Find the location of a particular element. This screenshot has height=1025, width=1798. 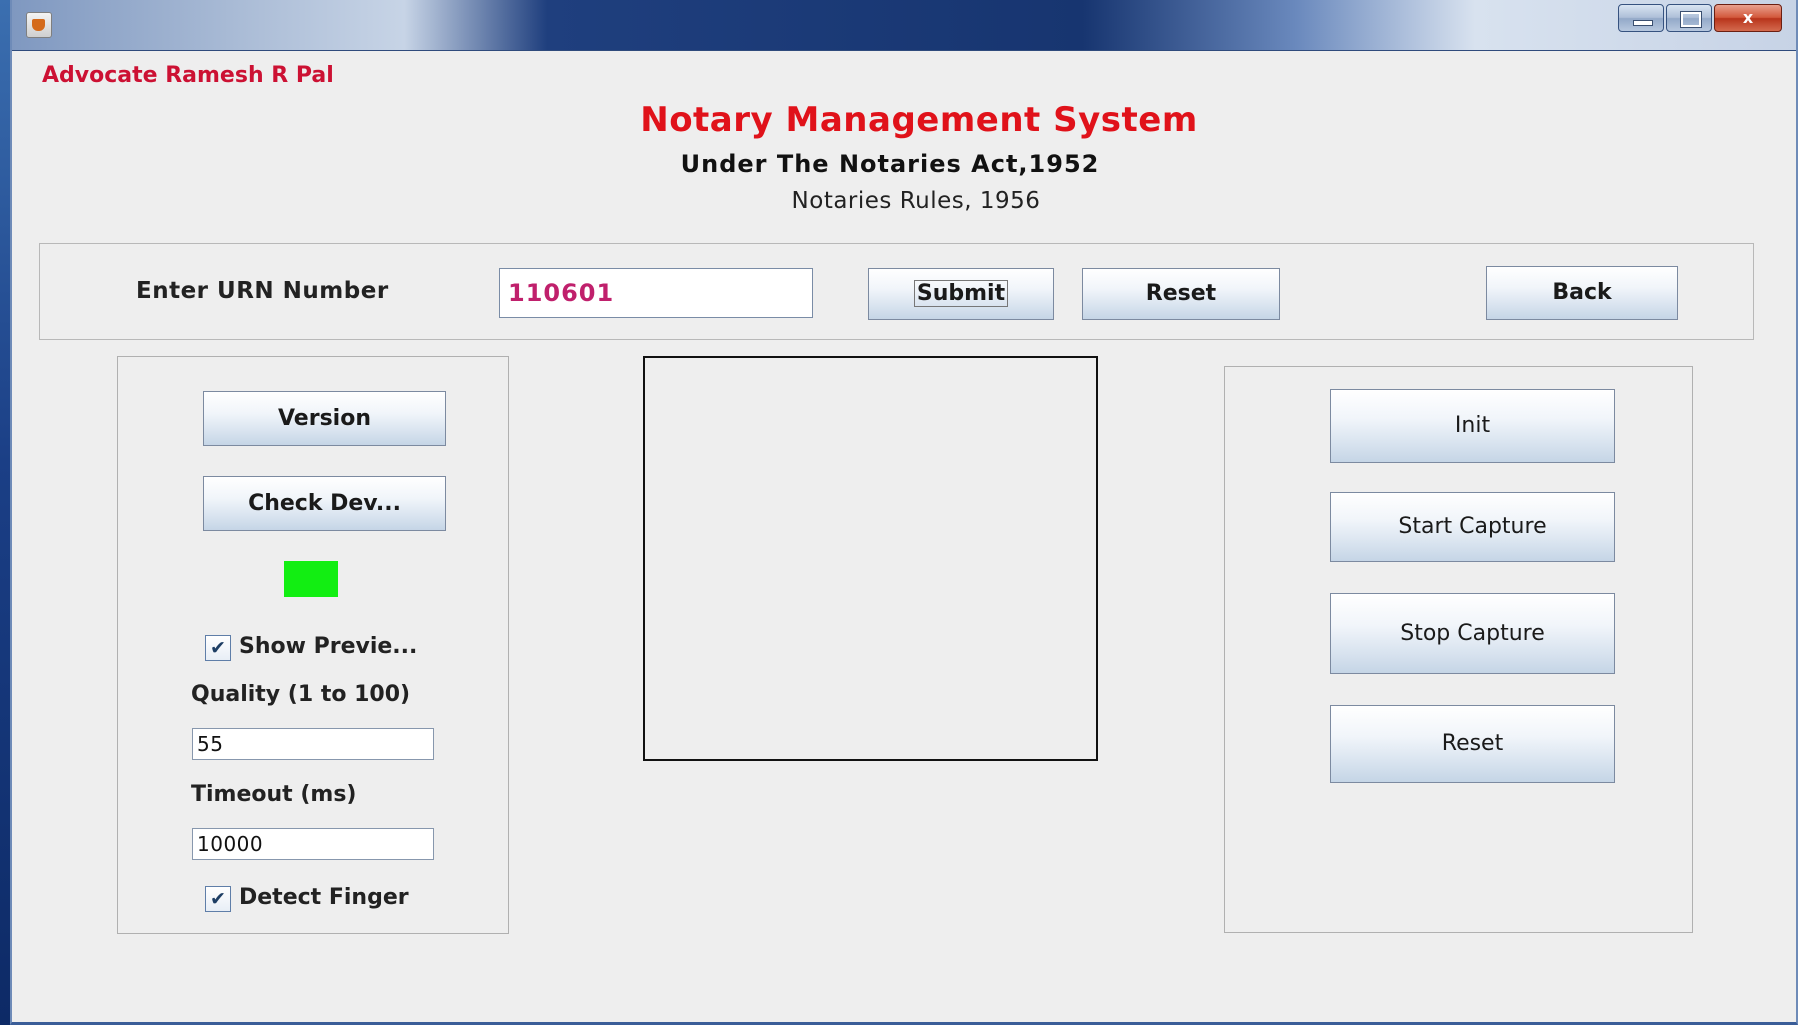

back-label: Back is located at coordinates (1582, 292).